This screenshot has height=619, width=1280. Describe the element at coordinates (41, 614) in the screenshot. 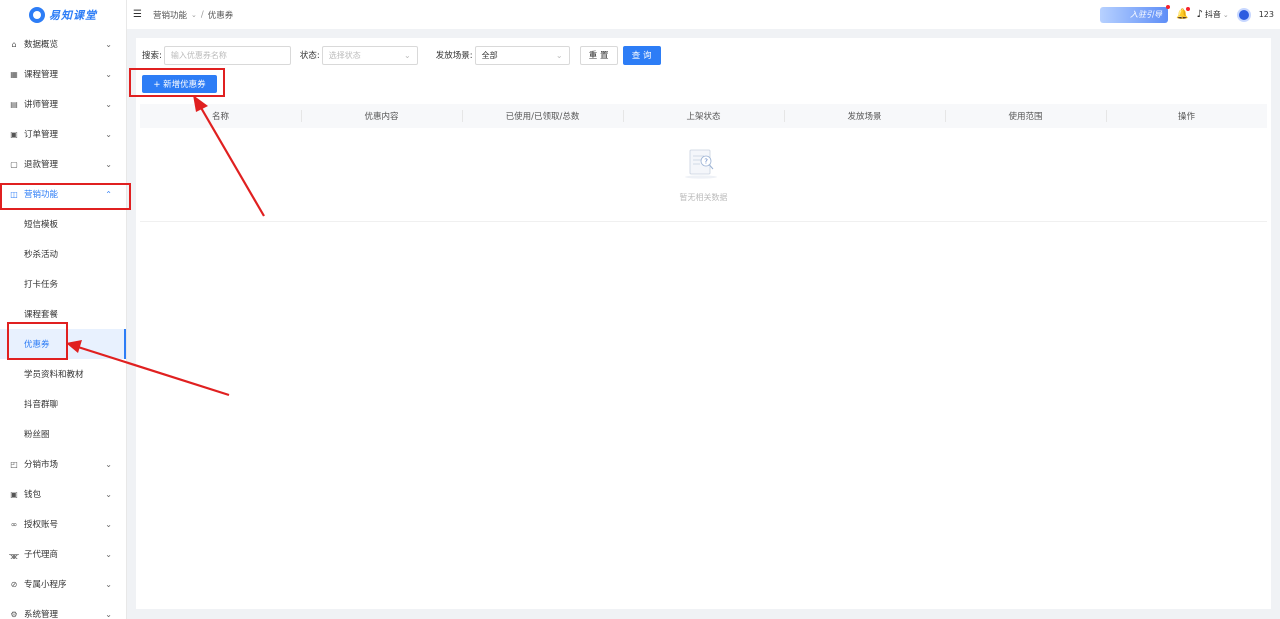

I see `sidebar-item-label: 系统管理` at that location.